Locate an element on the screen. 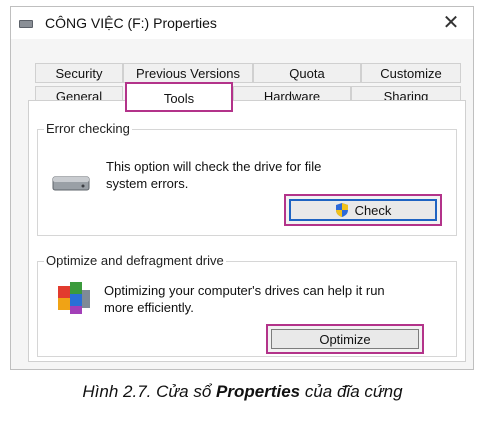 This screenshot has height=424, width=485. error-checking-label: Error checking is located at coordinates (88, 128).